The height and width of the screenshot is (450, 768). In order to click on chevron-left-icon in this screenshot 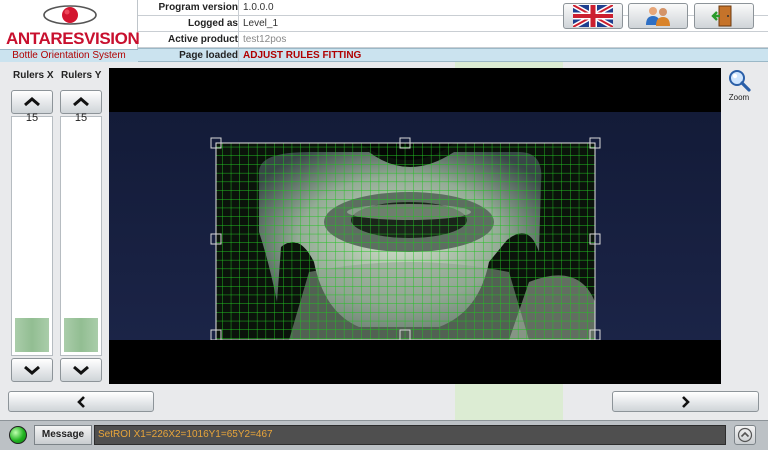, I will do `click(81, 401)`.